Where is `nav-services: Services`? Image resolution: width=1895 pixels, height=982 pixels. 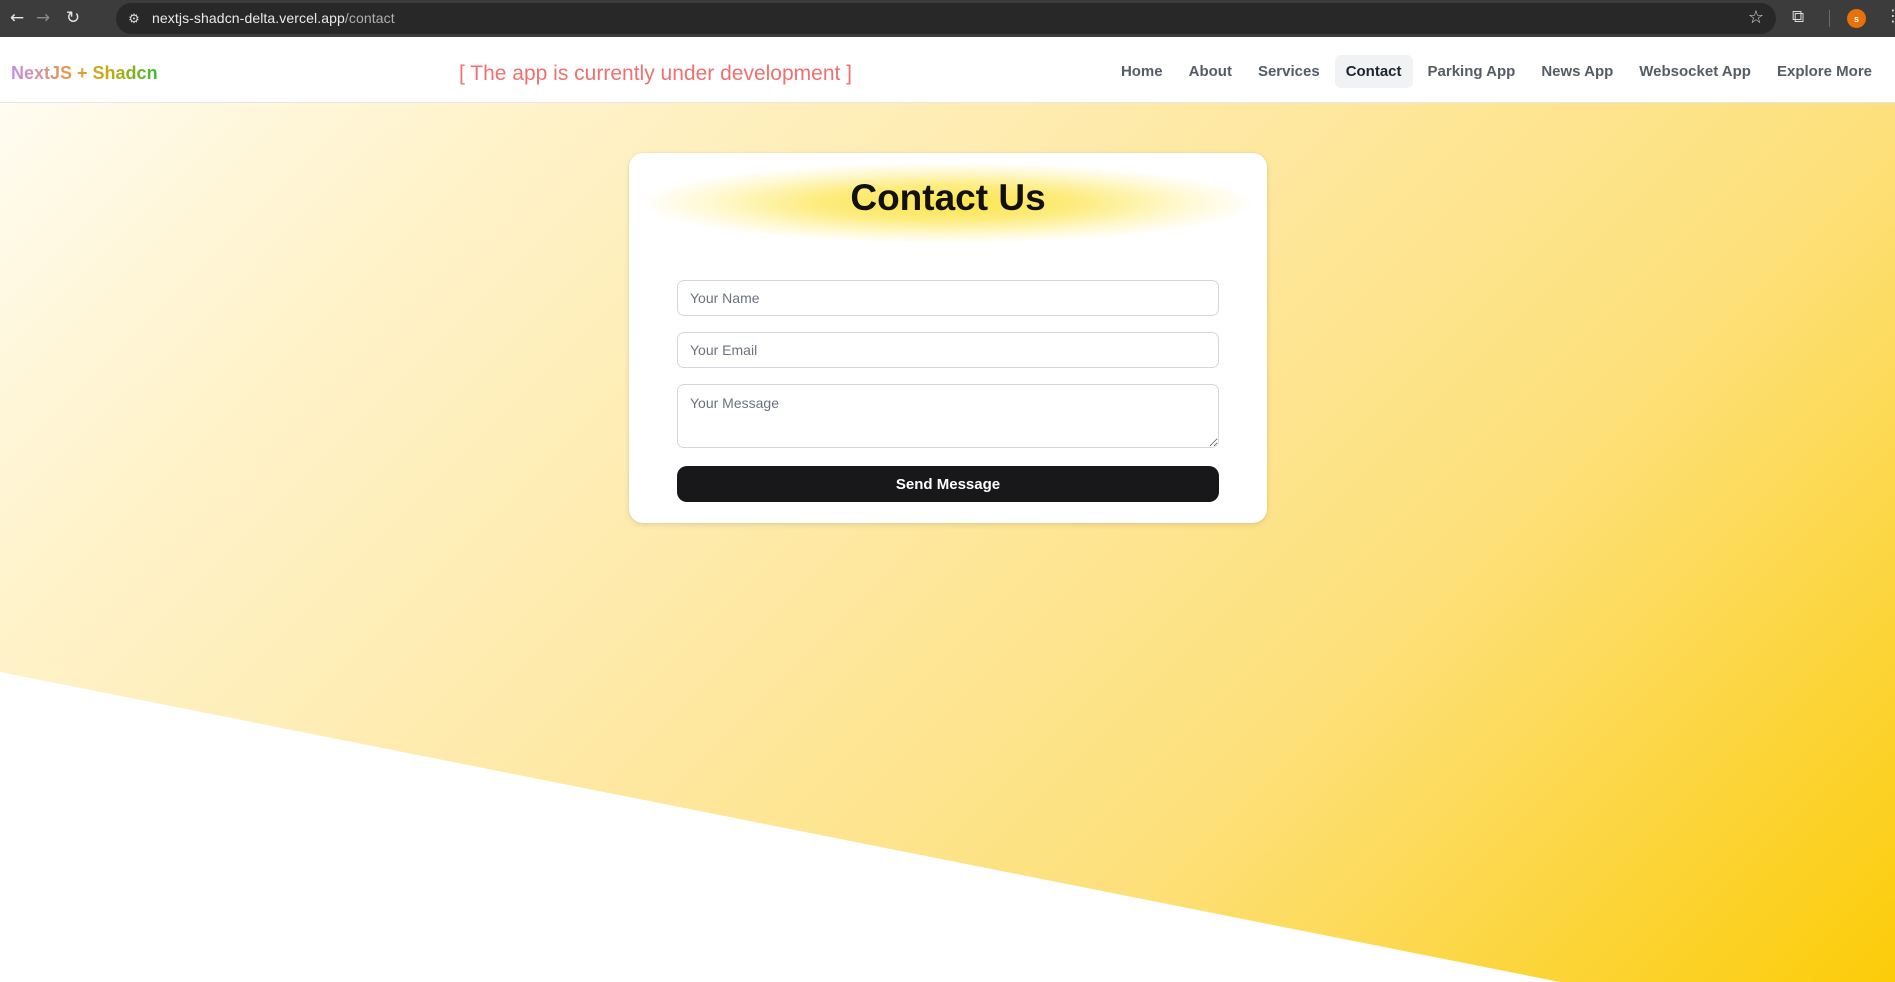 nav-services: Services is located at coordinates (1289, 71).